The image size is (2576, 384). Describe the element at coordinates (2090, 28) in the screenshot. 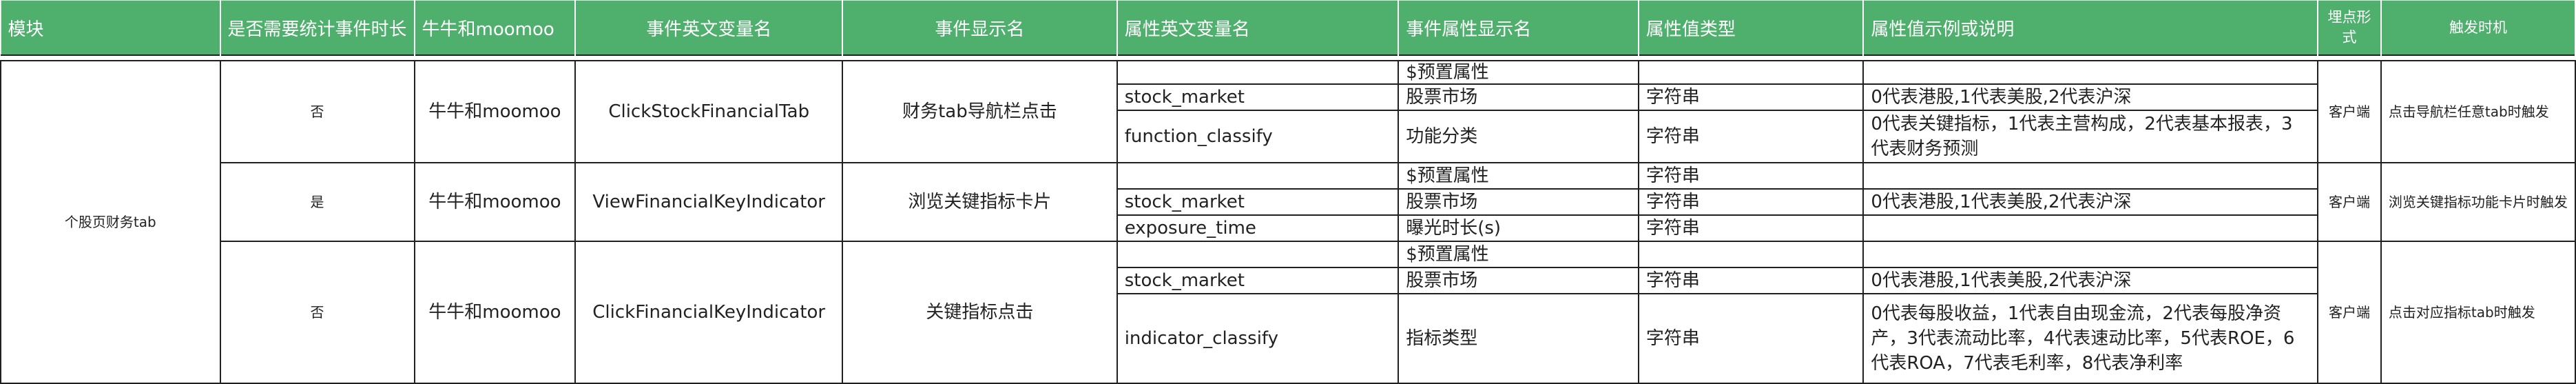

I see `header-value-example: 属性值示例或说明` at that location.